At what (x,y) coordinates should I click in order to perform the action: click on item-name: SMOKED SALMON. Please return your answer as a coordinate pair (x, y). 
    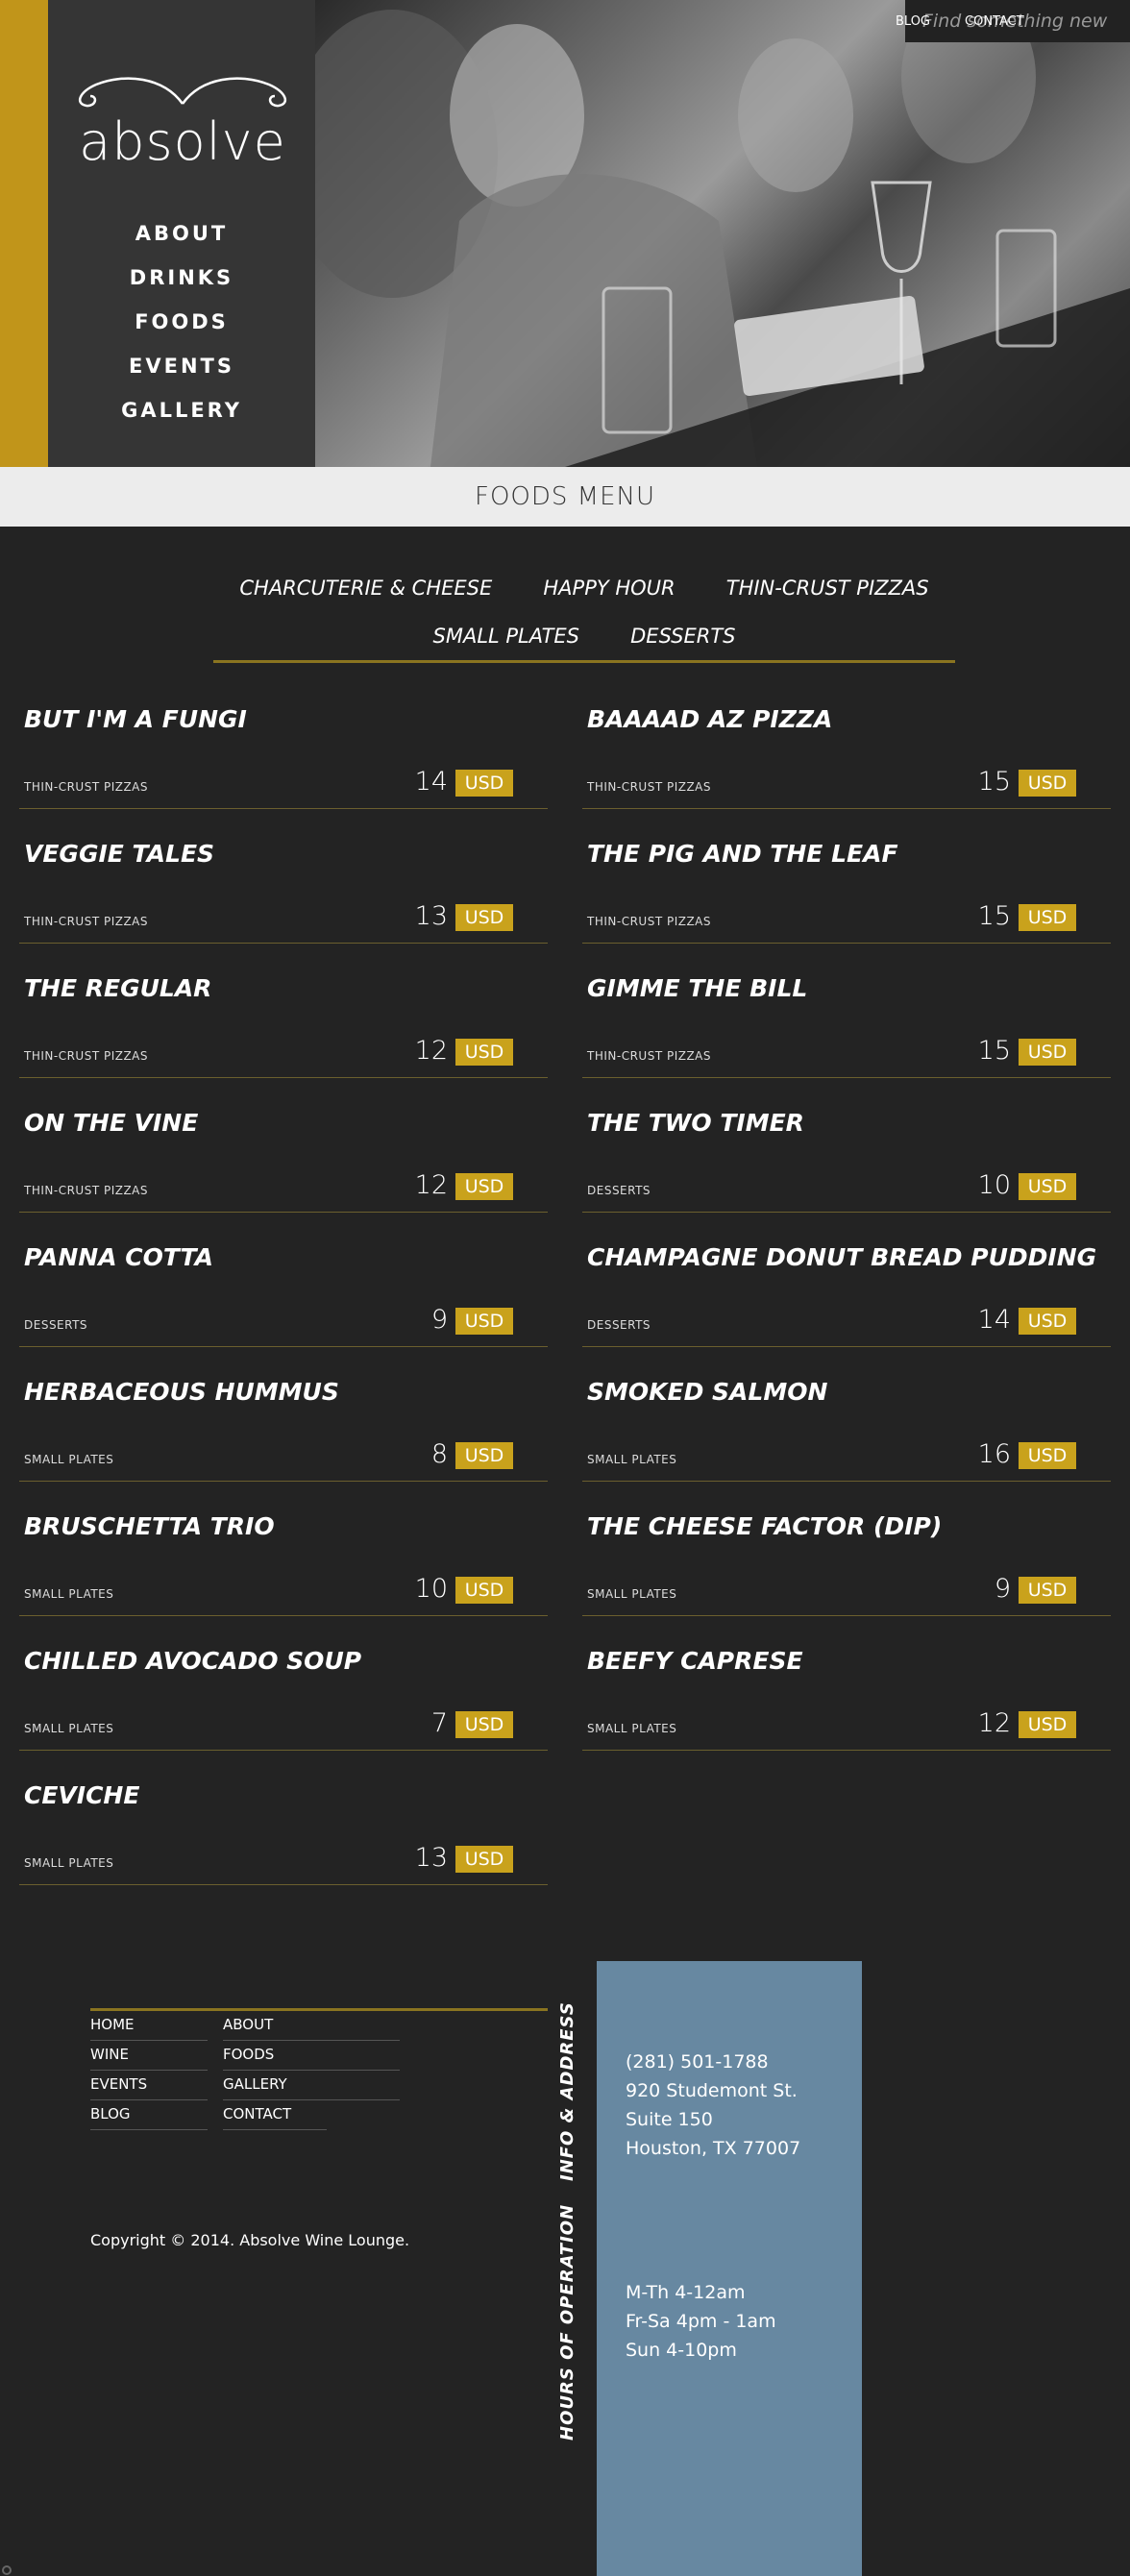
    Looking at the image, I should click on (707, 1392).